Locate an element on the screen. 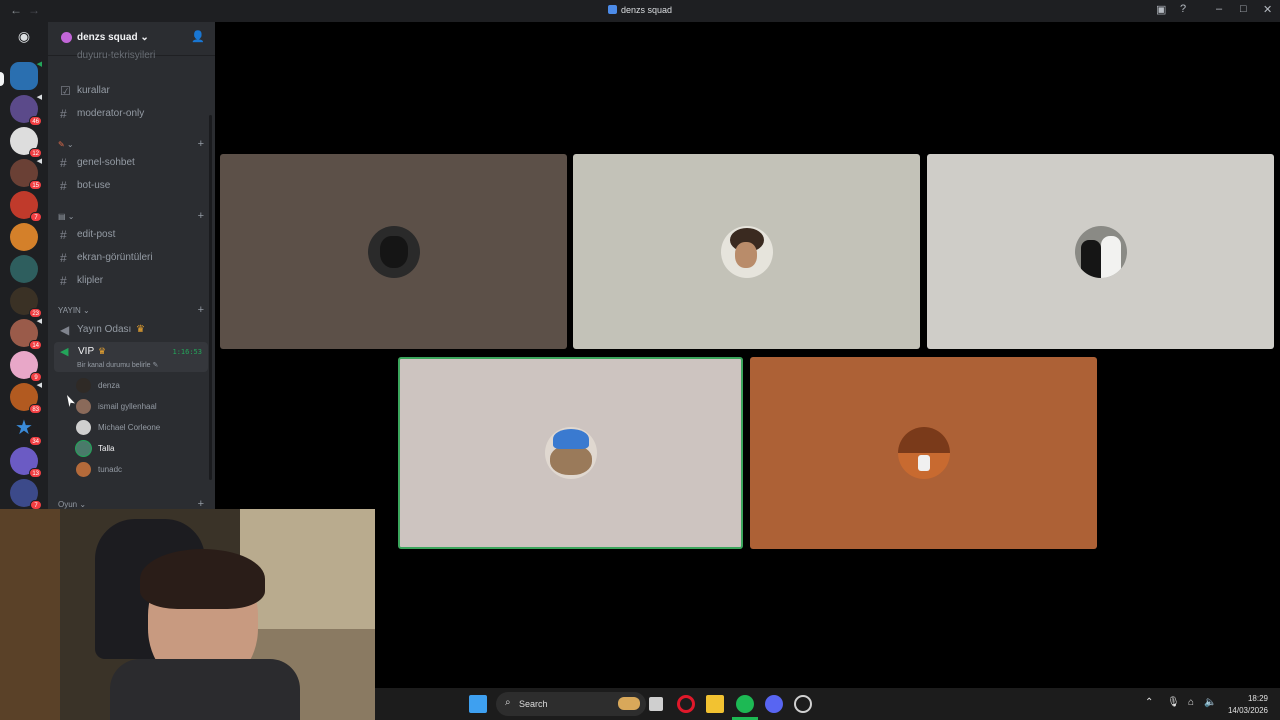  maximize-icon: □ is located at coordinates (1243, 9).